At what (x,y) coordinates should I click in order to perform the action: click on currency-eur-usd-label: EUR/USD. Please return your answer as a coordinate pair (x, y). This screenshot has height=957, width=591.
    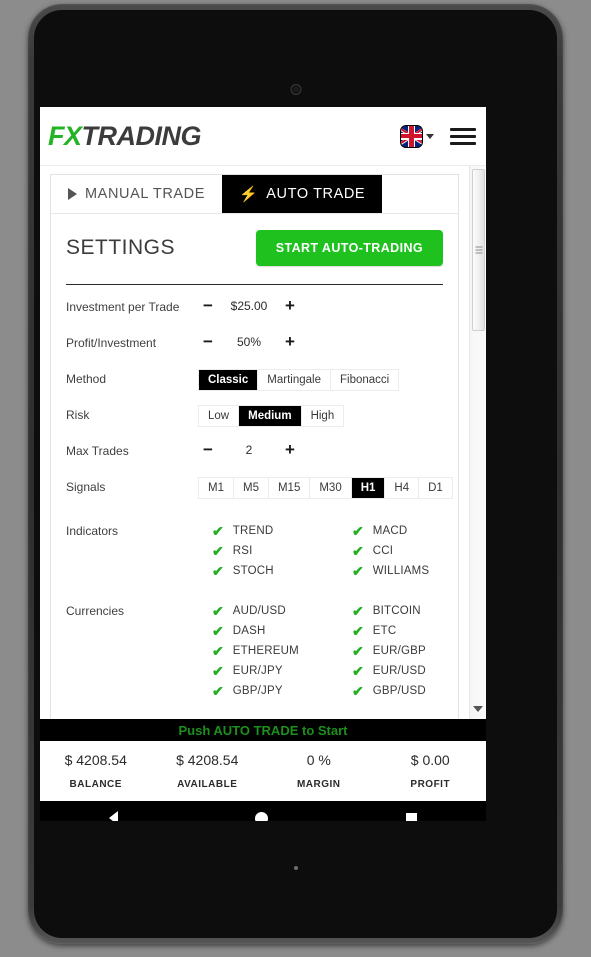
    Looking at the image, I should click on (399, 671).